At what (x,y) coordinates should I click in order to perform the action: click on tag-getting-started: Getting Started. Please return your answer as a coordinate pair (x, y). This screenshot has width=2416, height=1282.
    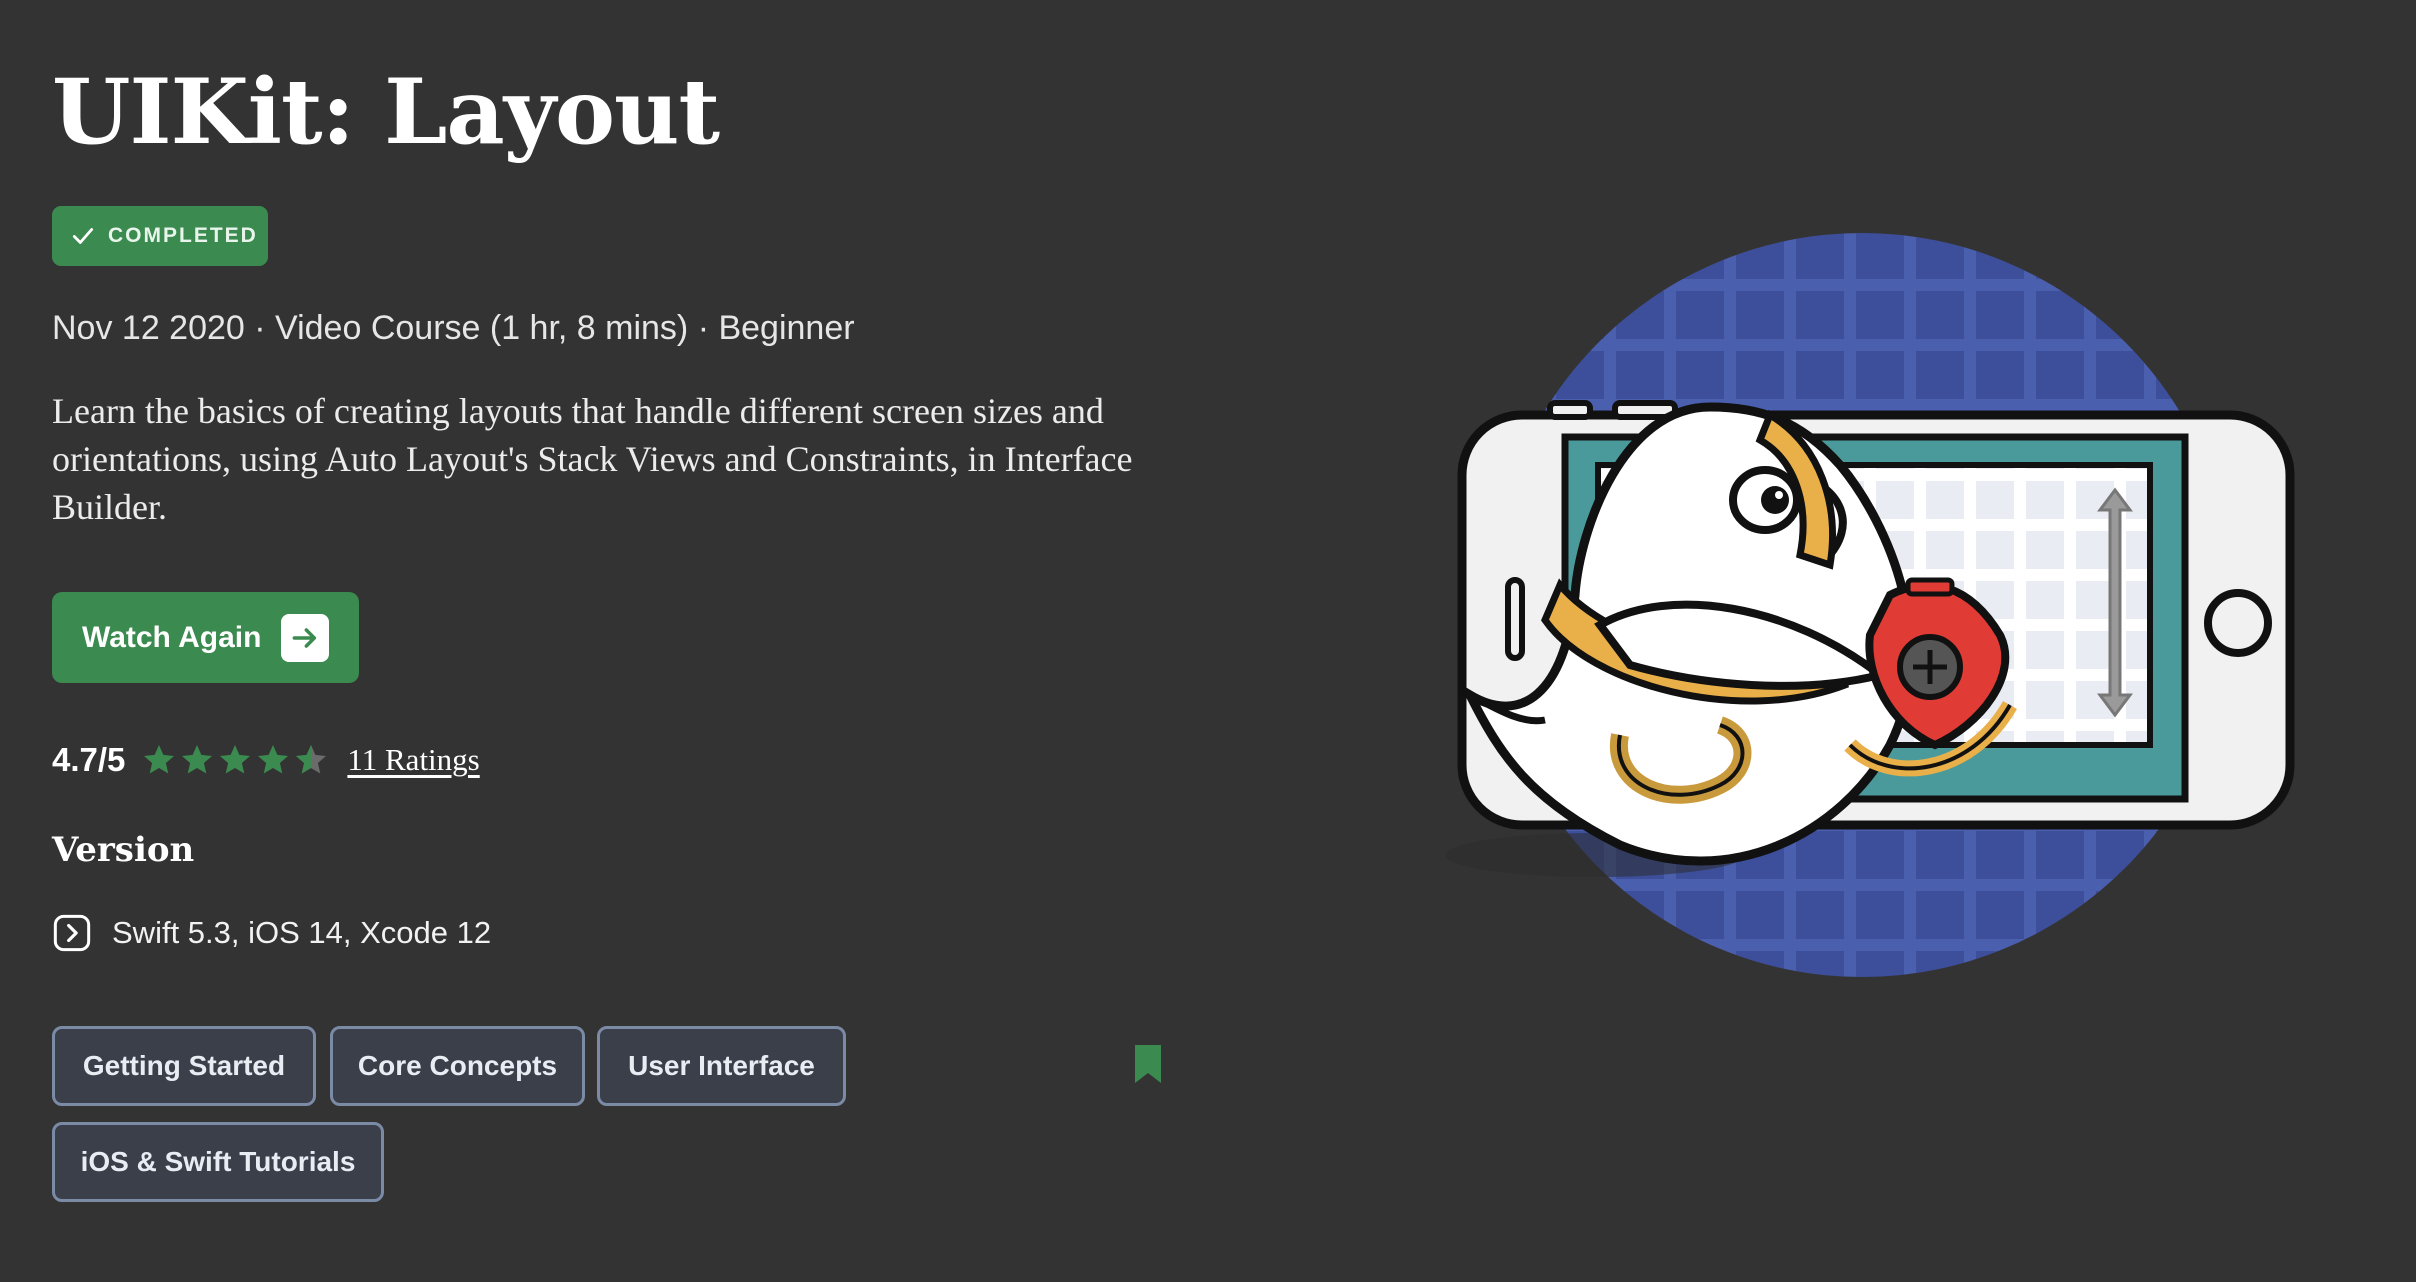
    Looking at the image, I should click on (184, 1066).